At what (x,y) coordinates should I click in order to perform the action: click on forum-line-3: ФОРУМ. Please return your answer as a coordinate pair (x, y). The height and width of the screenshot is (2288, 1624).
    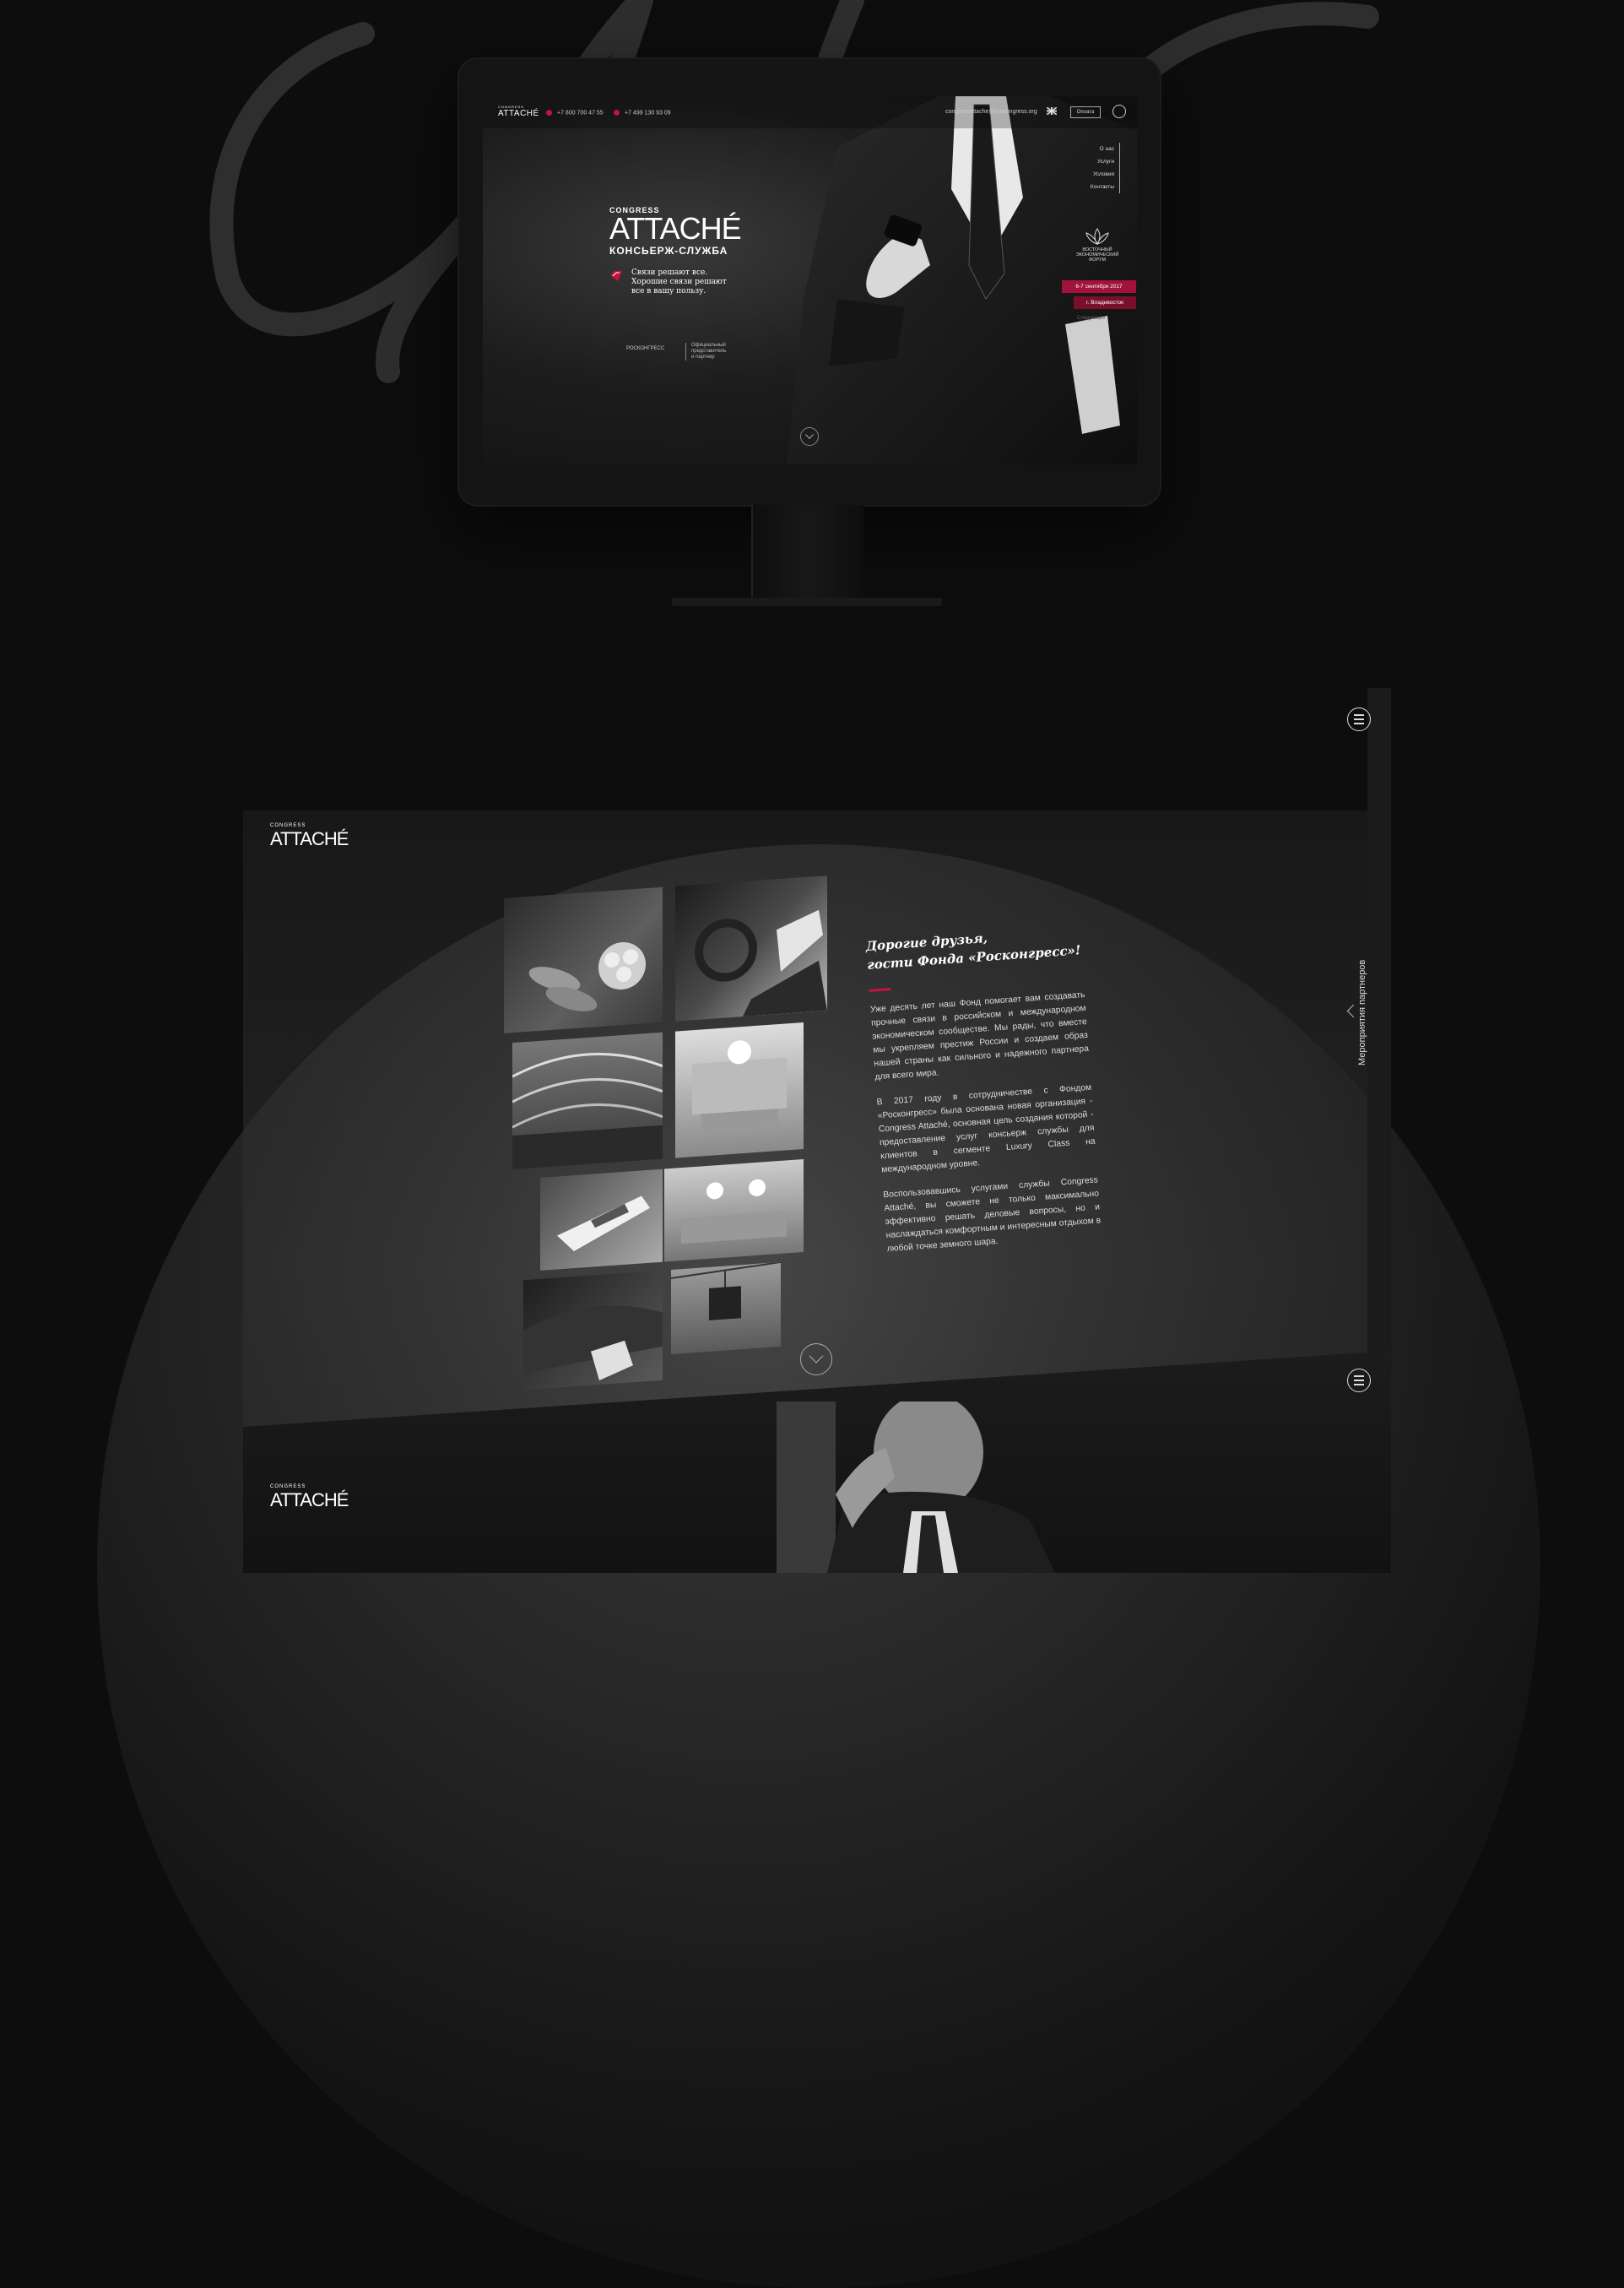
    Looking at the image, I should click on (1097, 260).